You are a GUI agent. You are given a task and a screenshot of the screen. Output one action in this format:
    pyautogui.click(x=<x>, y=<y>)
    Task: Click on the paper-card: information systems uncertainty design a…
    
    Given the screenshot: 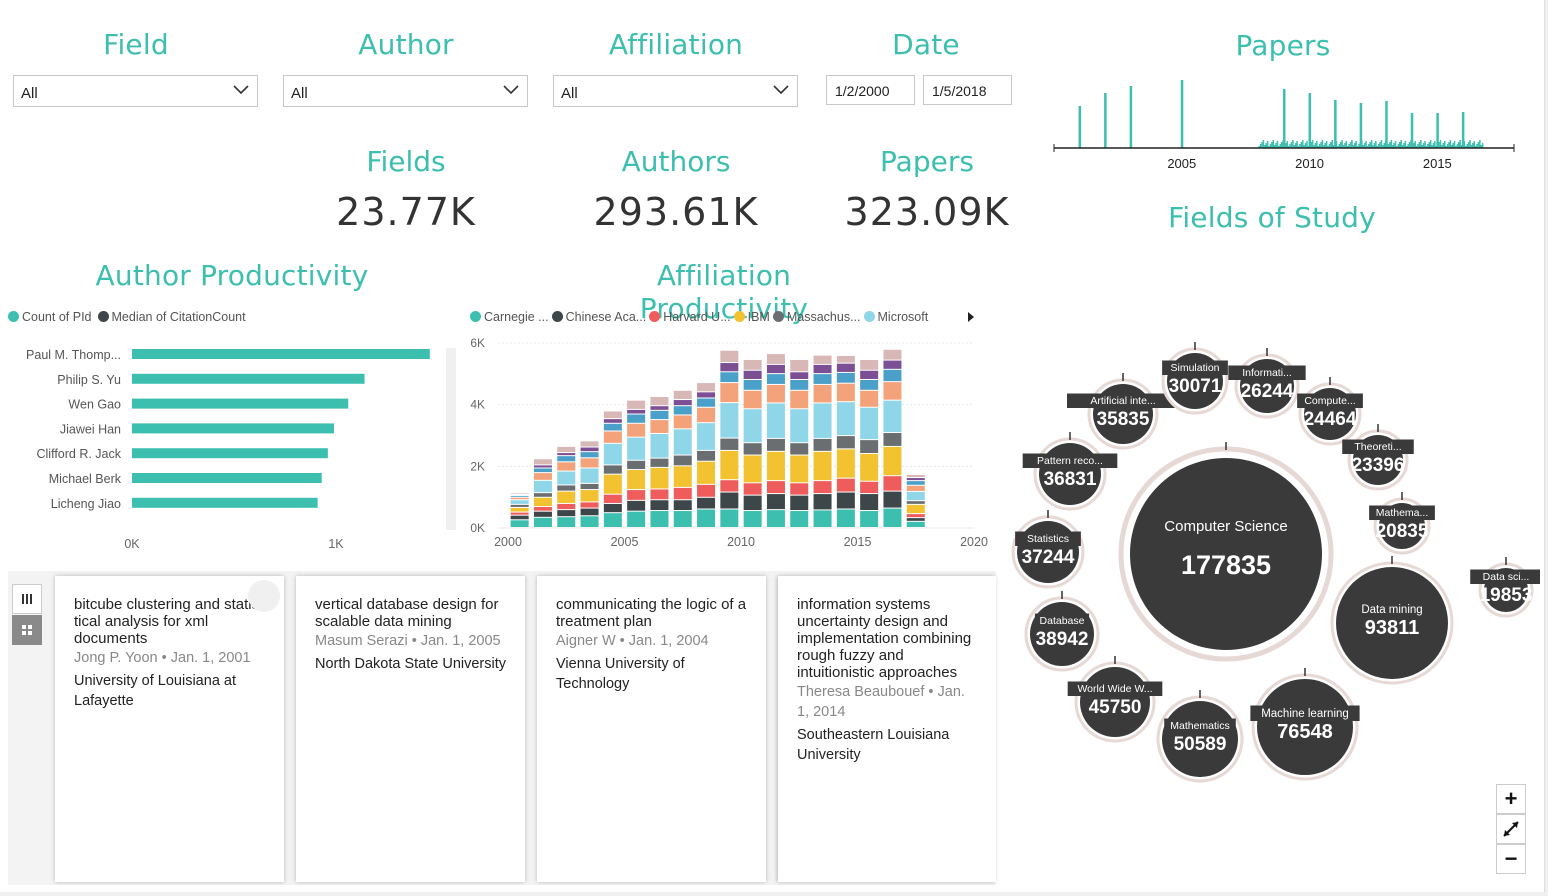 What is the action you would take?
    pyautogui.click(x=887, y=729)
    